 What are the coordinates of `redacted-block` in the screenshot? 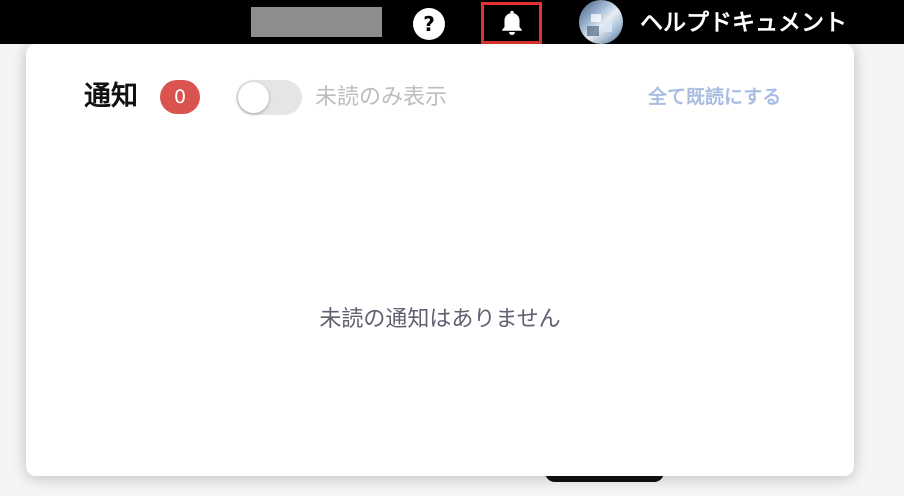 It's located at (316, 22).